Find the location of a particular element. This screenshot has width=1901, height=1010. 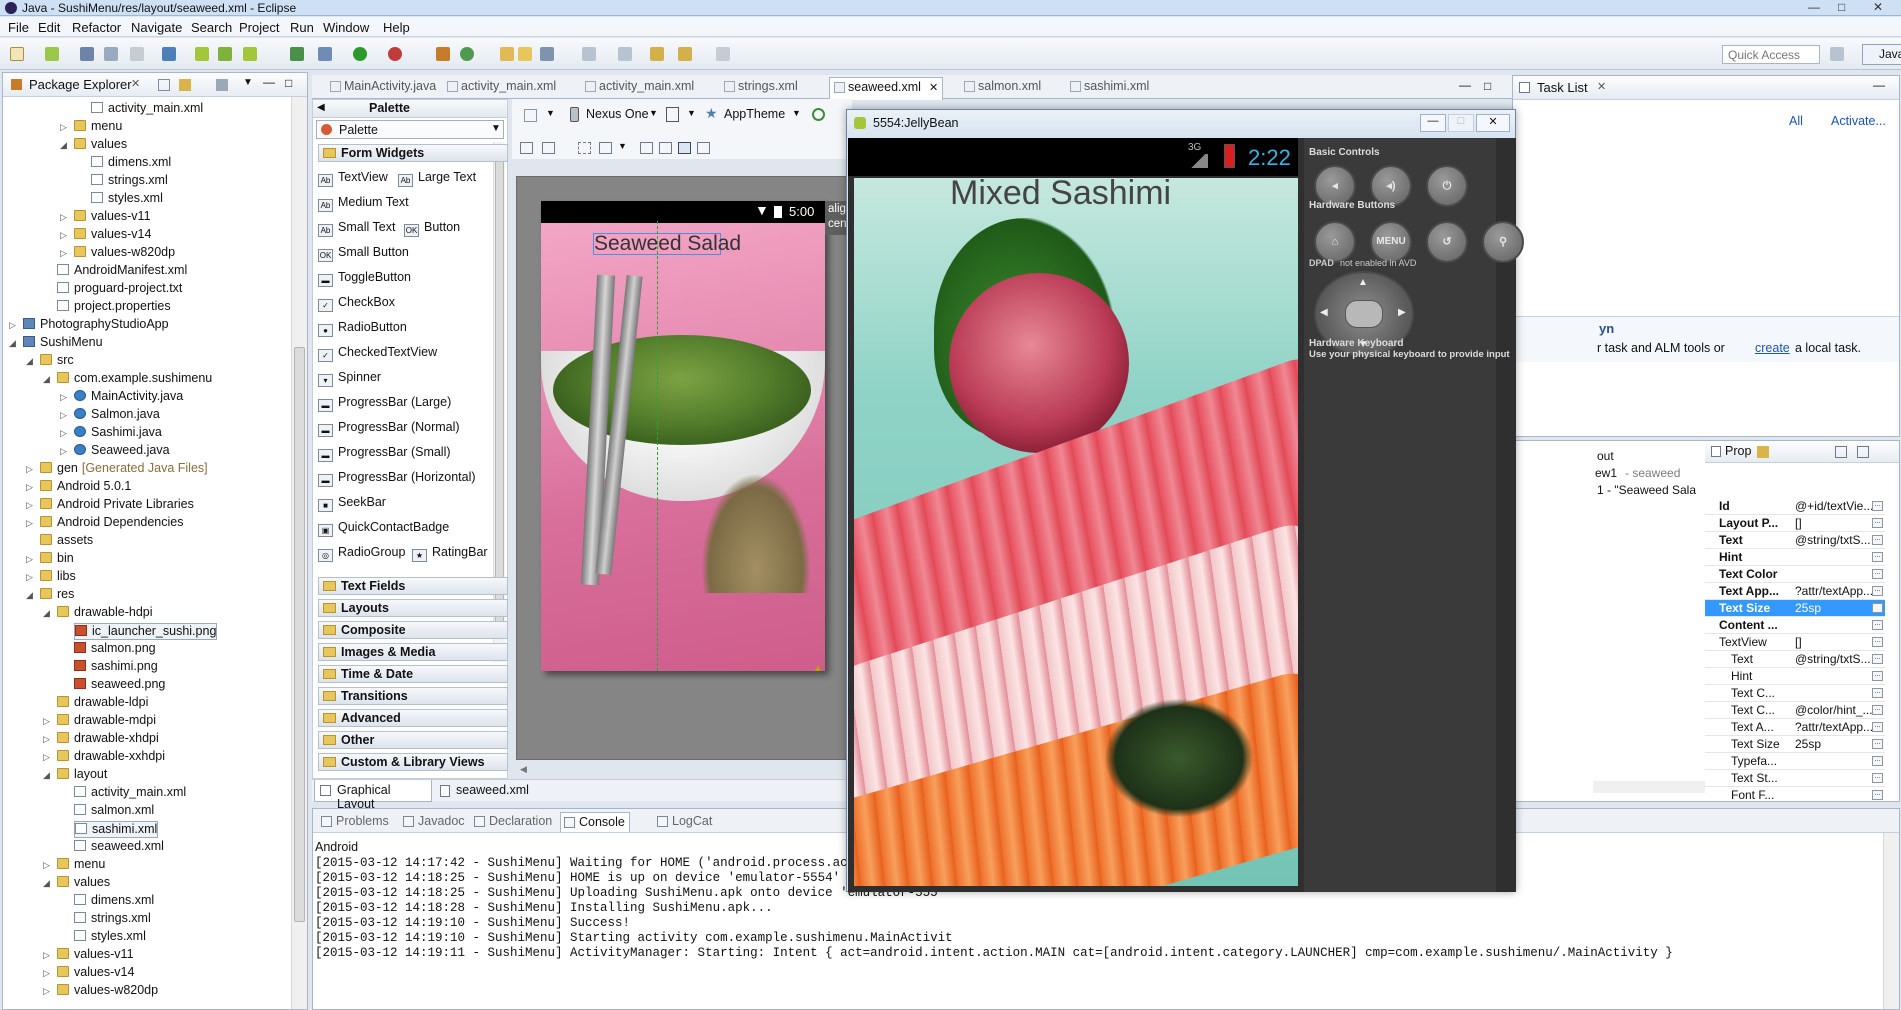

emulator-maximize-icon: □ is located at coordinates (1461, 123).